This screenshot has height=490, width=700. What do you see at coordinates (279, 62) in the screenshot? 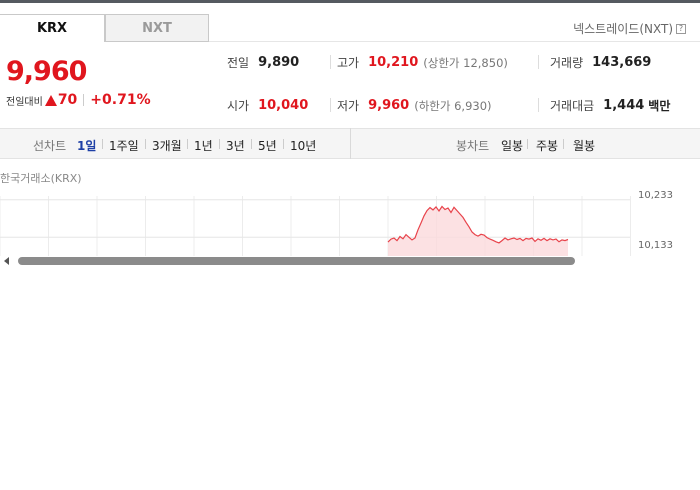
I see `stat-value: 9,890` at bounding box center [279, 62].